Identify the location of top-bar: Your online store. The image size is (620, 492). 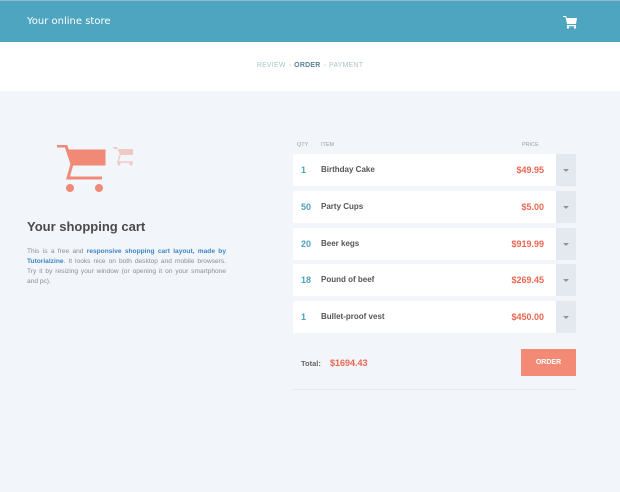
(310, 21).